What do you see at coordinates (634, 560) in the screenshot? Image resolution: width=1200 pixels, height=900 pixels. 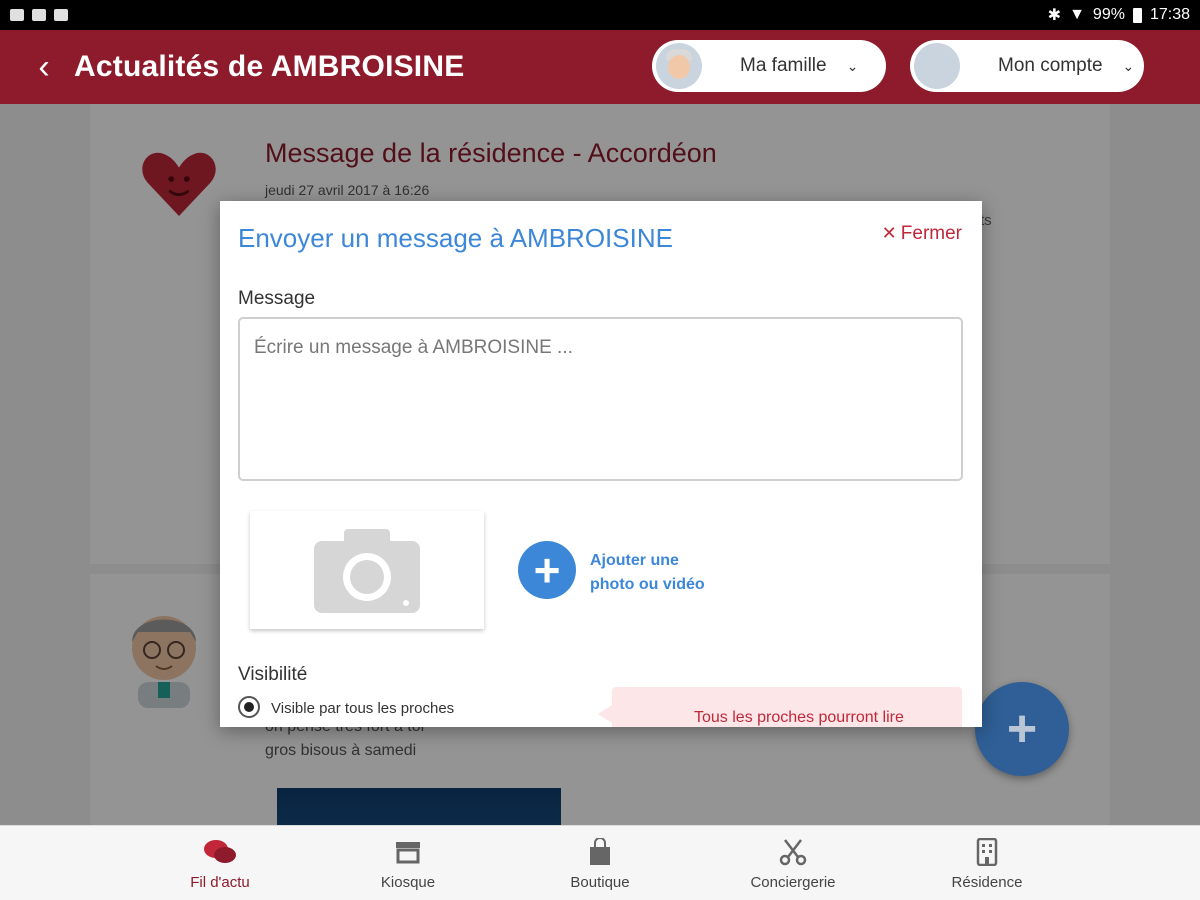 I see `add-media-label: Ajouter une` at bounding box center [634, 560].